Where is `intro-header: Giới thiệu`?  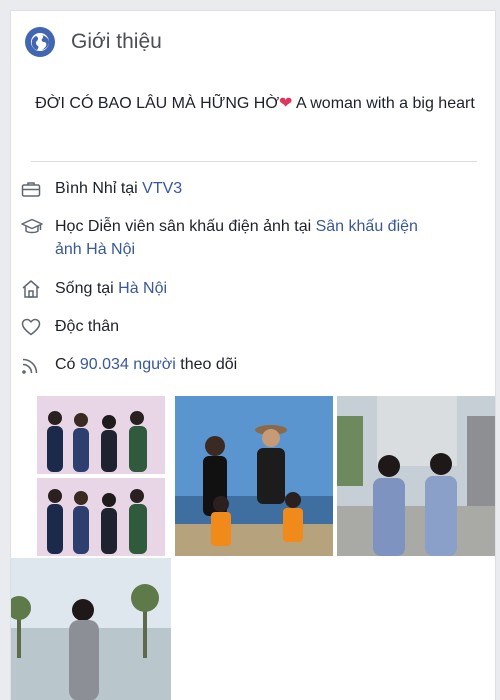 intro-header: Giới thiệu is located at coordinates (93, 42).